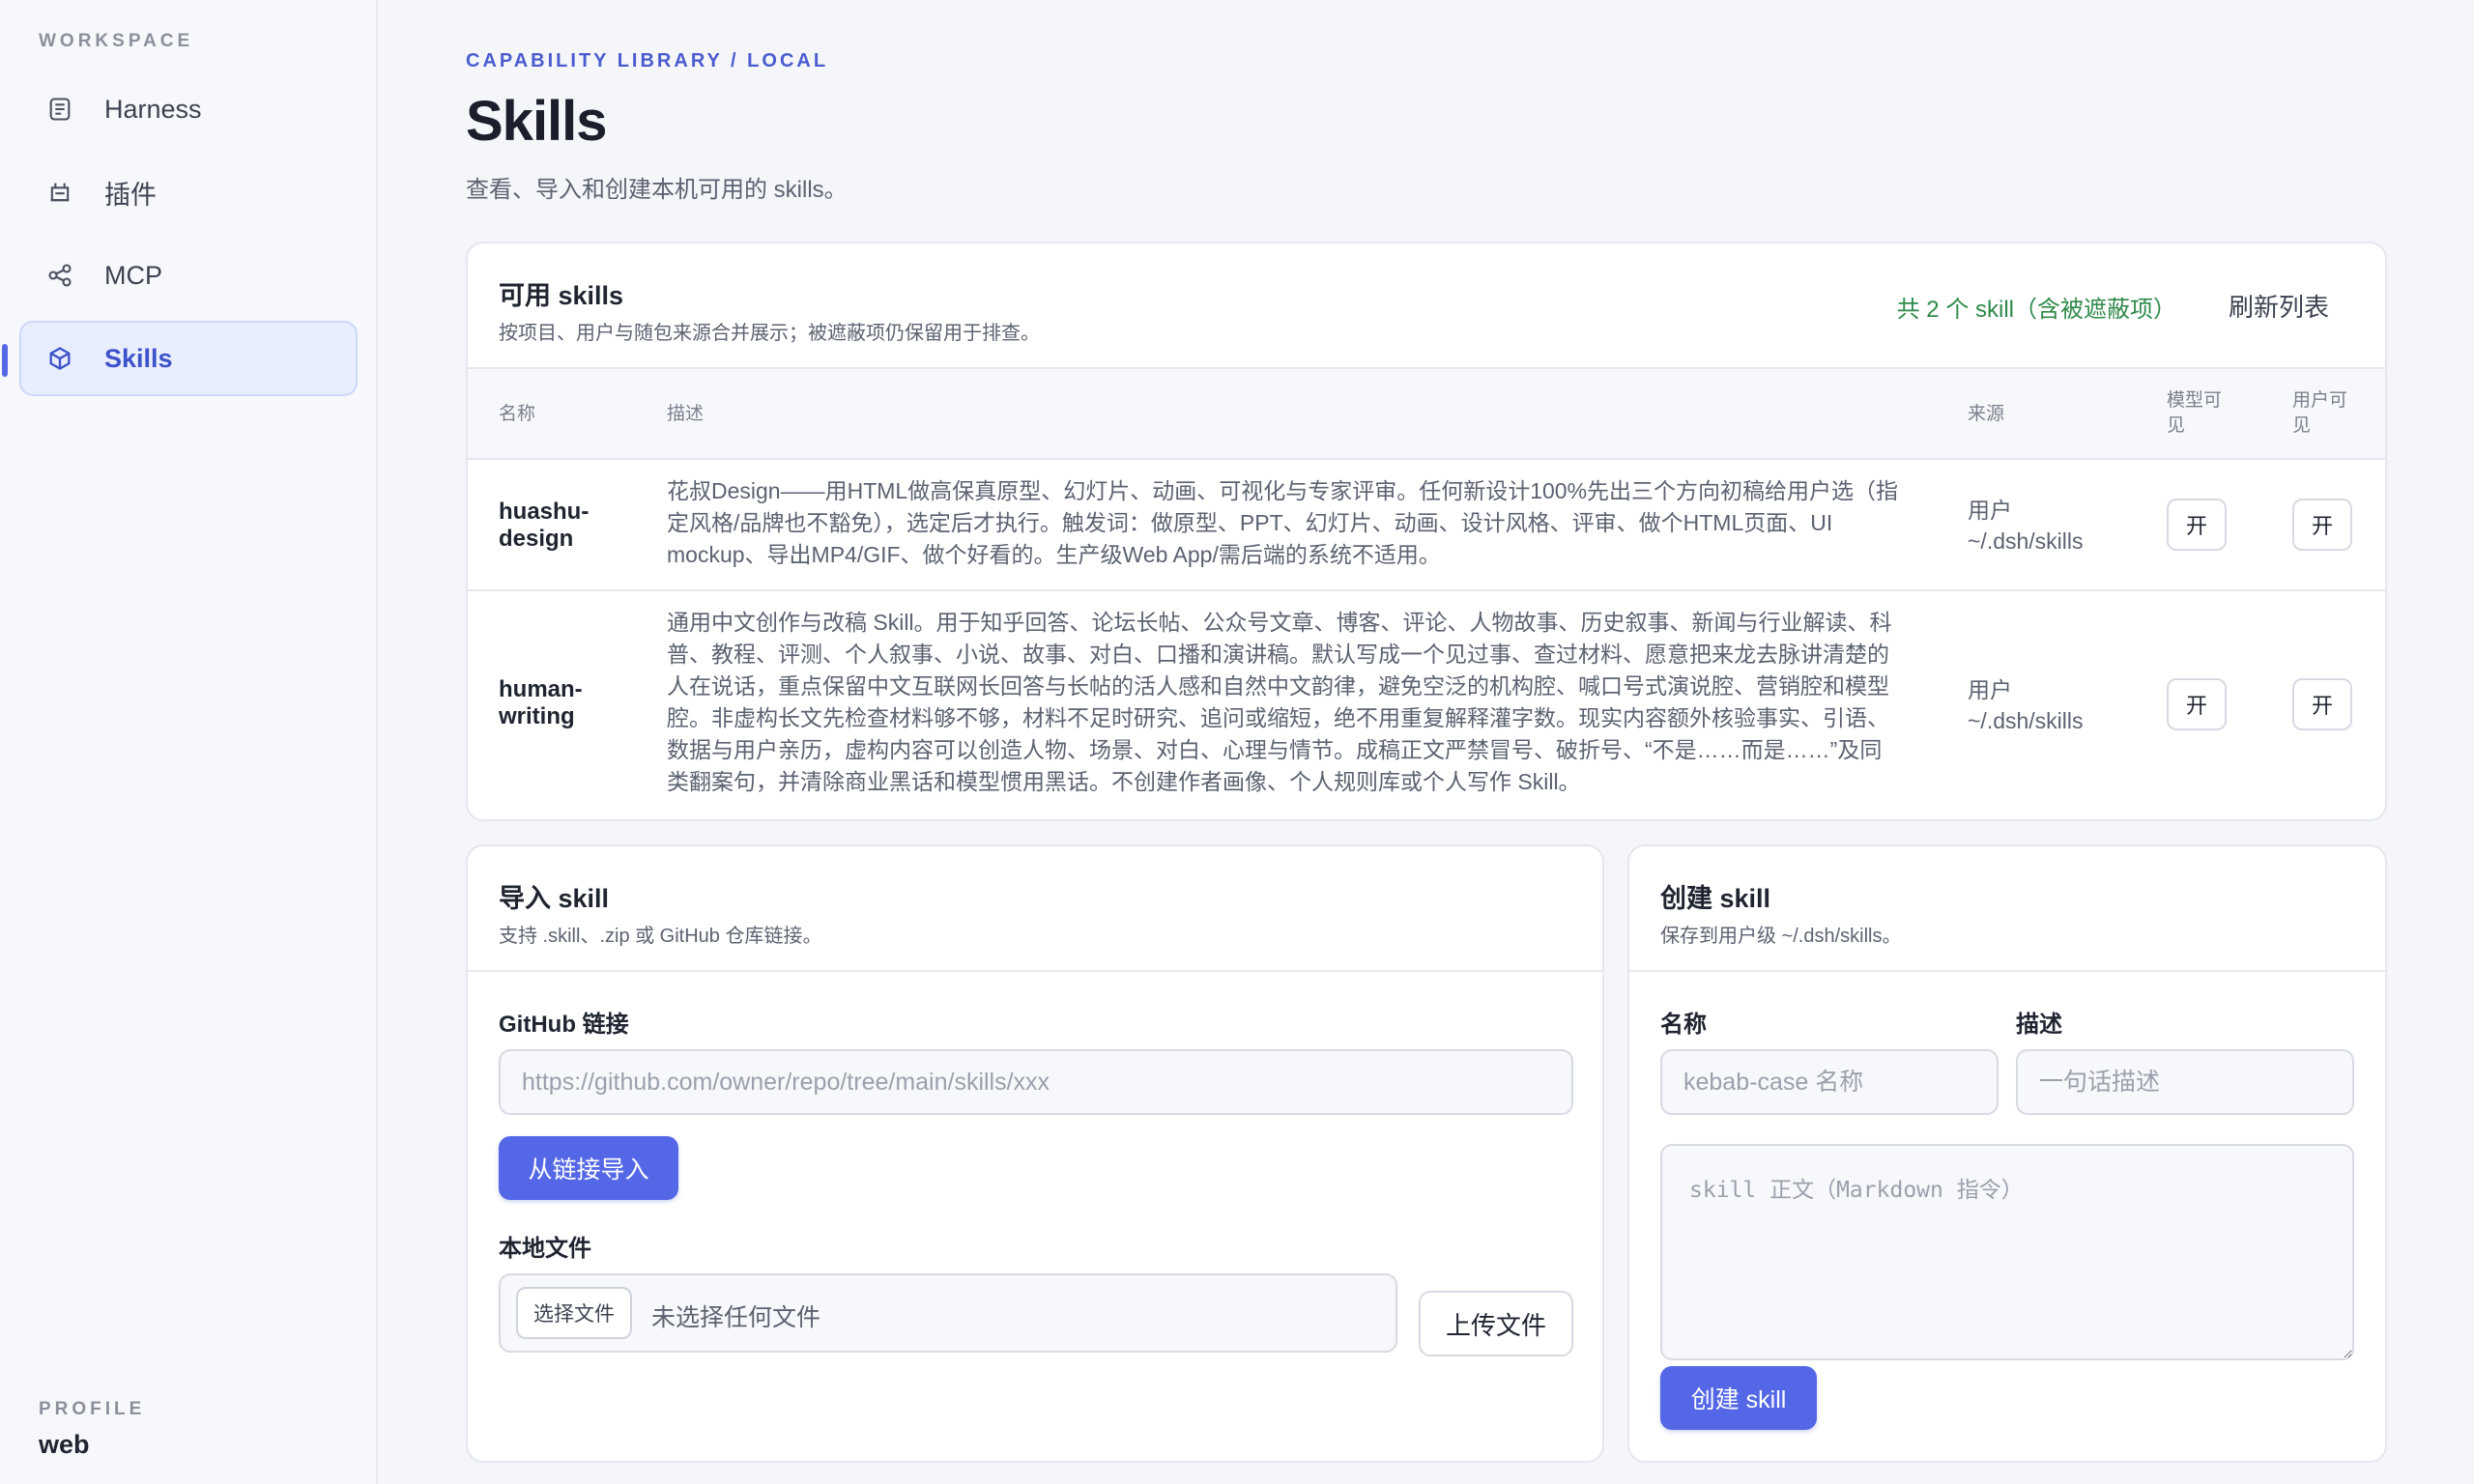 The height and width of the screenshot is (1484, 2474). I want to click on table-header: 名称 描述 来源 模型可 见 用户可 见, so click(1427, 415).